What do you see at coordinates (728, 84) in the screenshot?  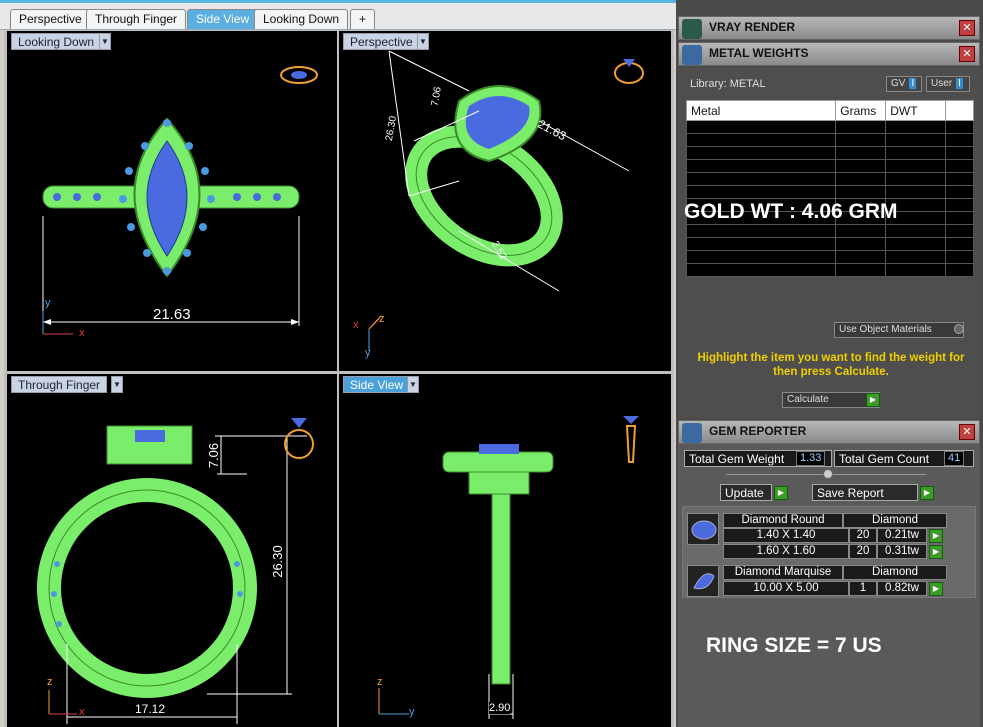 I see `library-label: Library: METAL` at bounding box center [728, 84].